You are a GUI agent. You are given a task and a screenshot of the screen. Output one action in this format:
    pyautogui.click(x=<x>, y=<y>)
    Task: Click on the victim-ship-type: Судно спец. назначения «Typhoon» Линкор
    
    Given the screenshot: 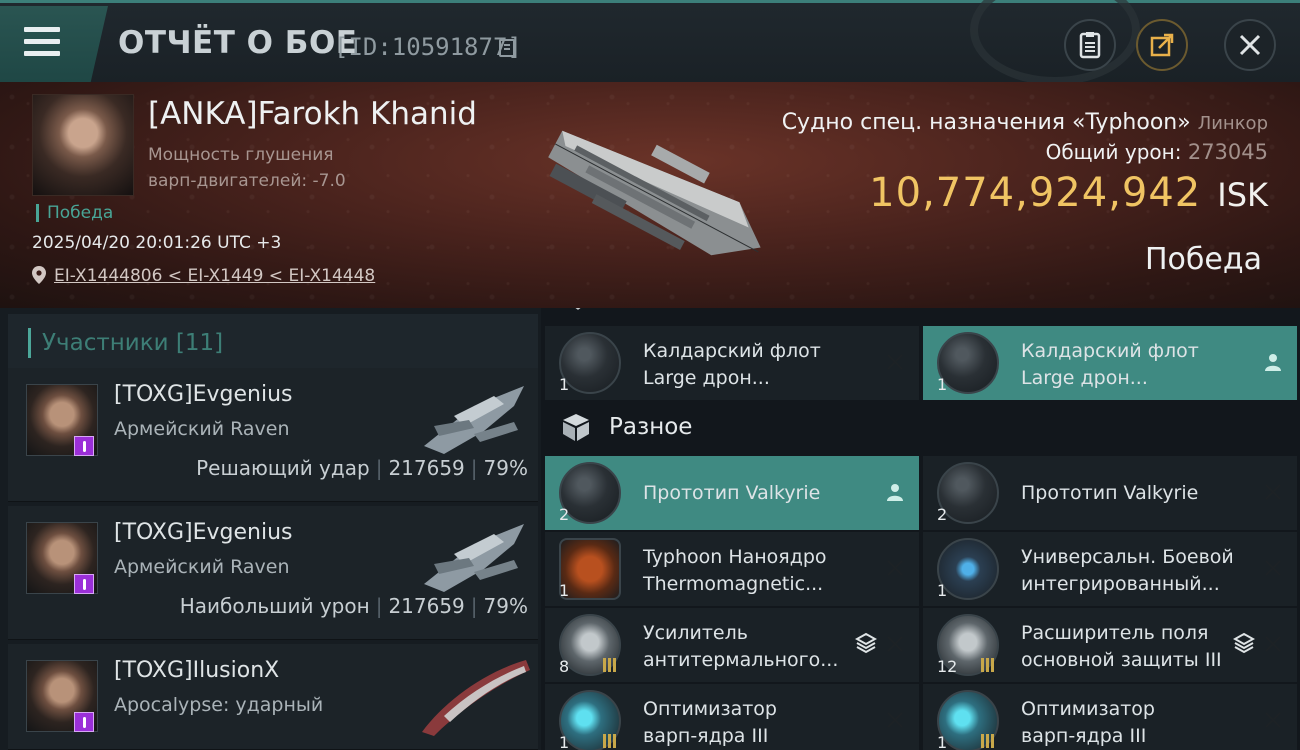 What is the action you would take?
    pyautogui.click(x=1025, y=122)
    